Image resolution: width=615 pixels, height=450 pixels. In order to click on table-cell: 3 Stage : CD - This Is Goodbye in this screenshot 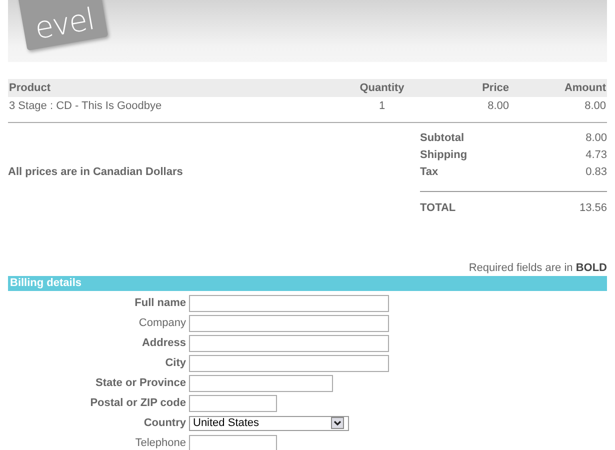, I will do `click(179, 106)`.